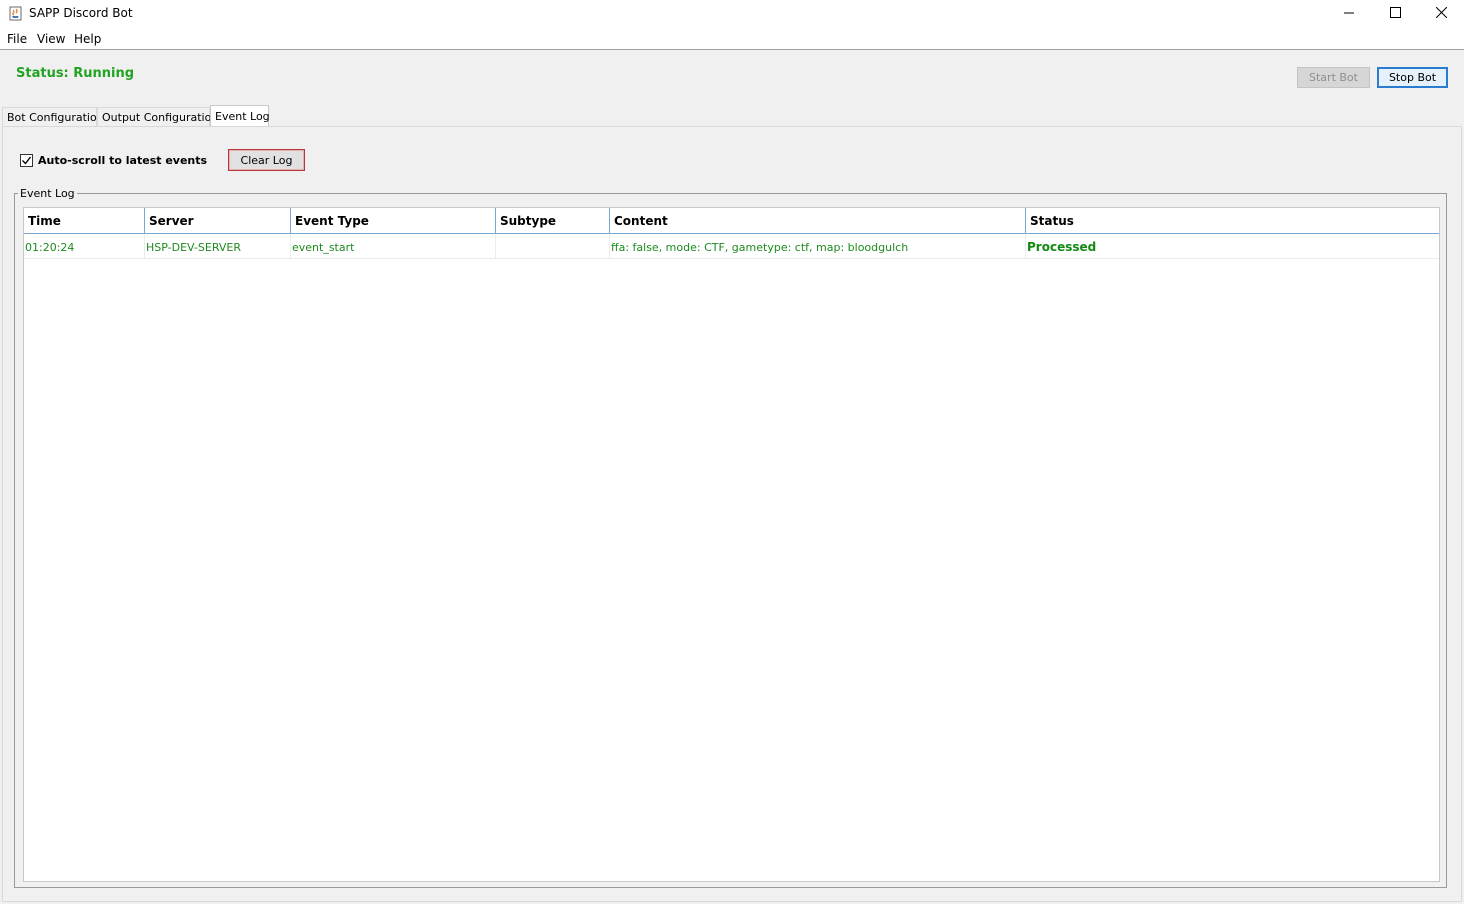 This screenshot has width=1464, height=904. Describe the element at coordinates (17, 39) in the screenshot. I see `menu-file: File` at that location.